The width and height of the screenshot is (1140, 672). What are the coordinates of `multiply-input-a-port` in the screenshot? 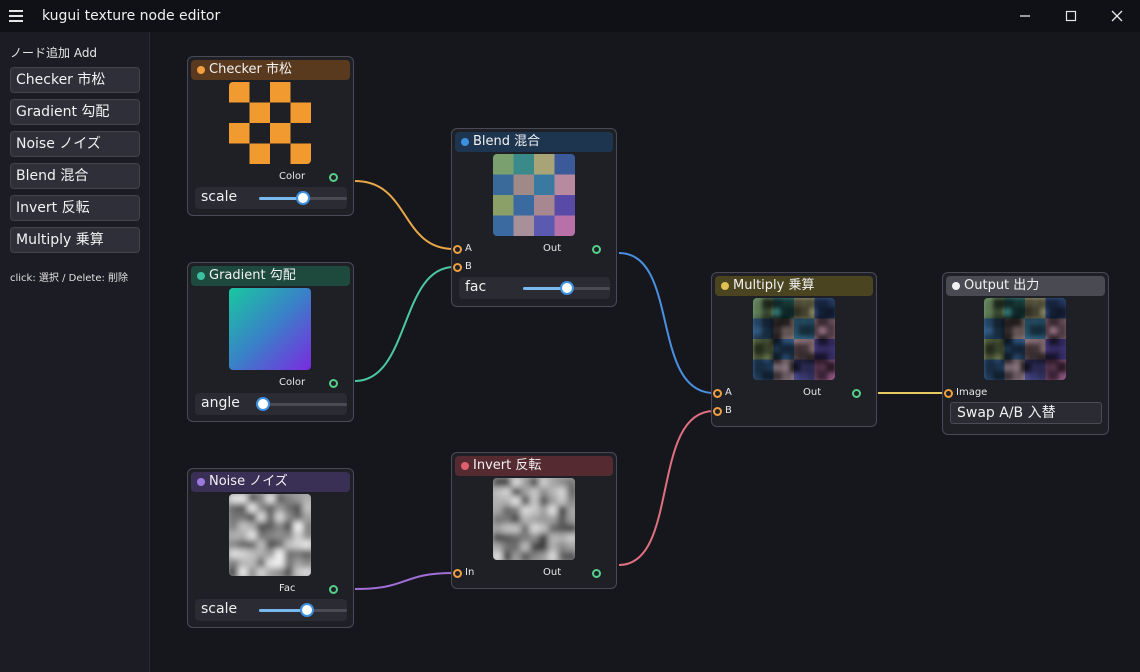 It's located at (717, 393).